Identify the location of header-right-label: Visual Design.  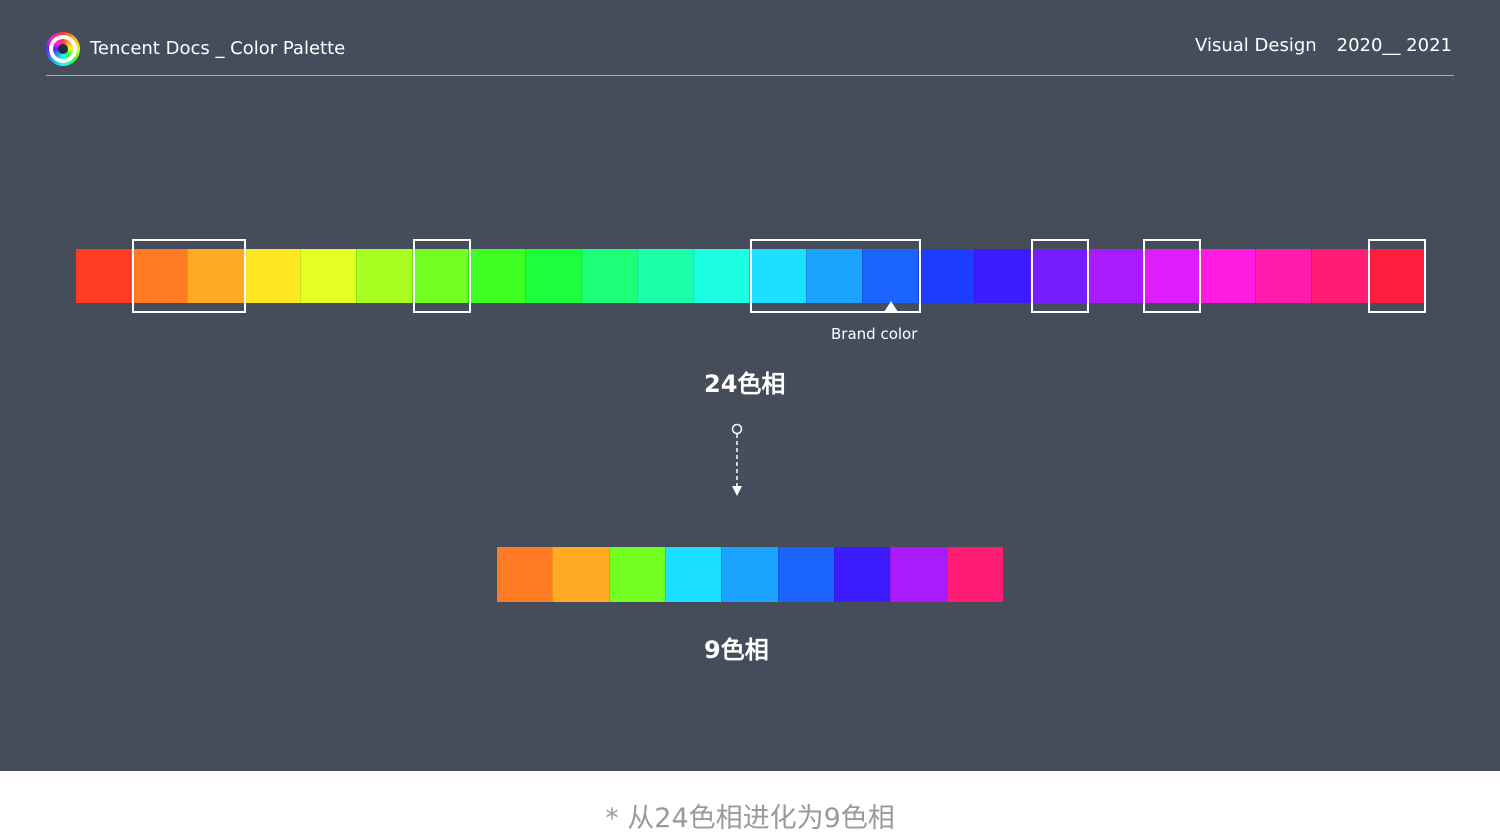
(1256, 45).